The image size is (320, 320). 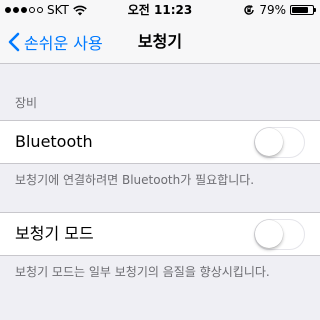 What do you see at coordinates (26, 103) in the screenshot?
I see `section-header: 장비` at bounding box center [26, 103].